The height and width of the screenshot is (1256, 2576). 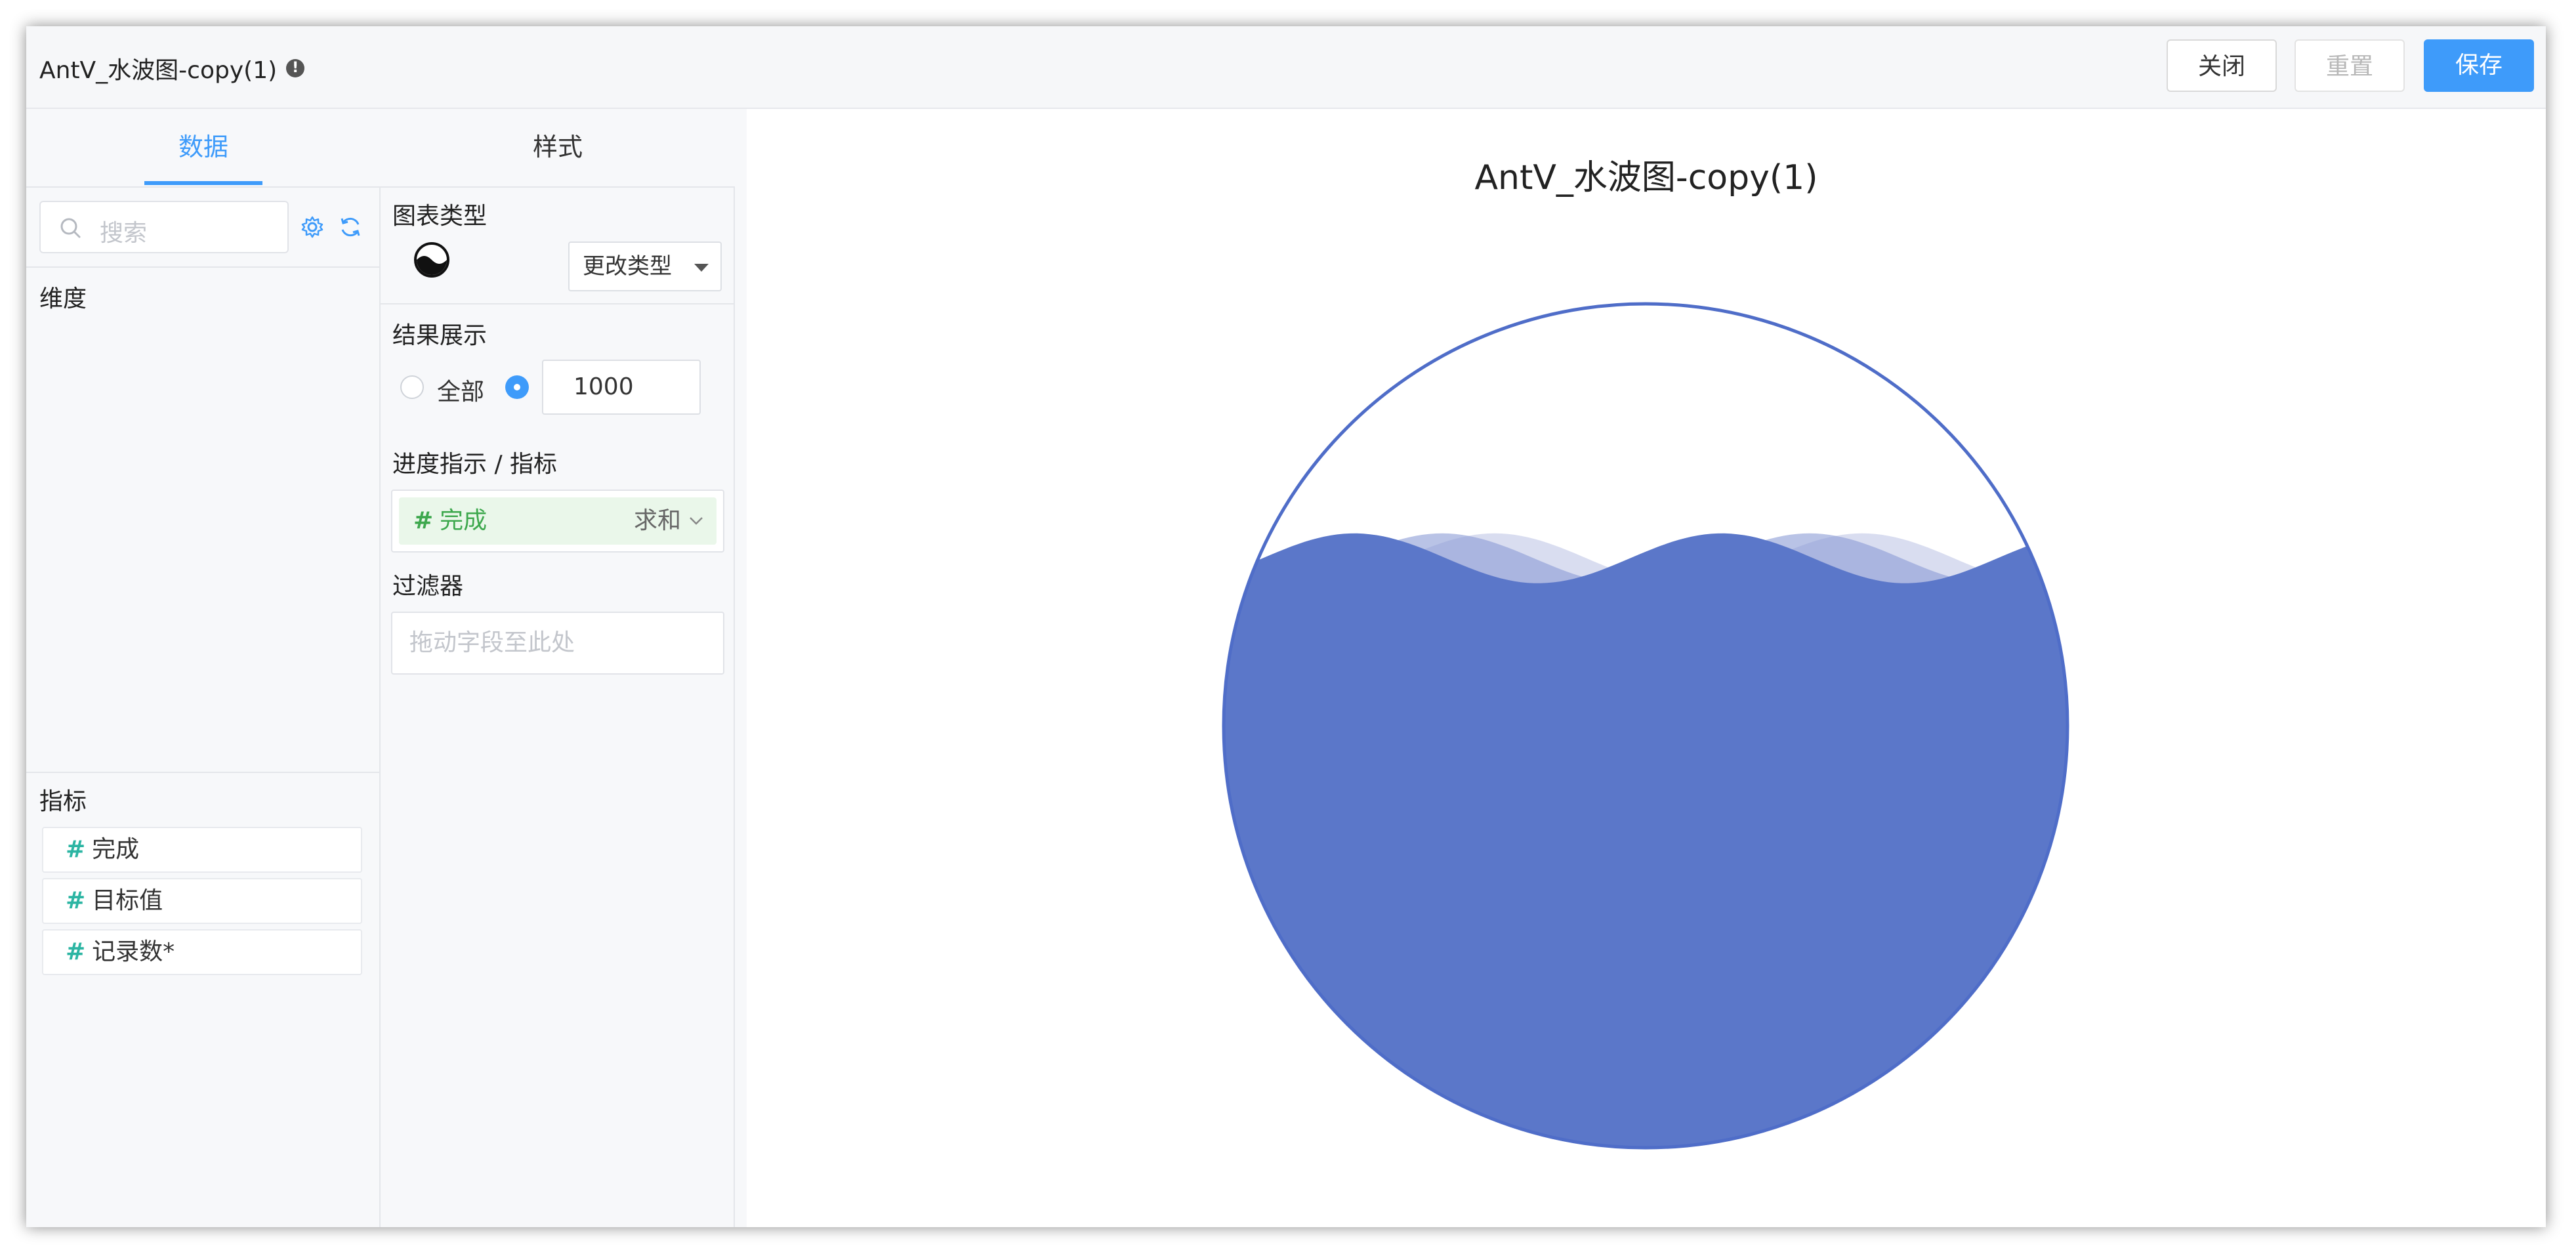 What do you see at coordinates (203, 147) in the screenshot?
I see `tab-data: 数据` at bounding box center [203, 147].